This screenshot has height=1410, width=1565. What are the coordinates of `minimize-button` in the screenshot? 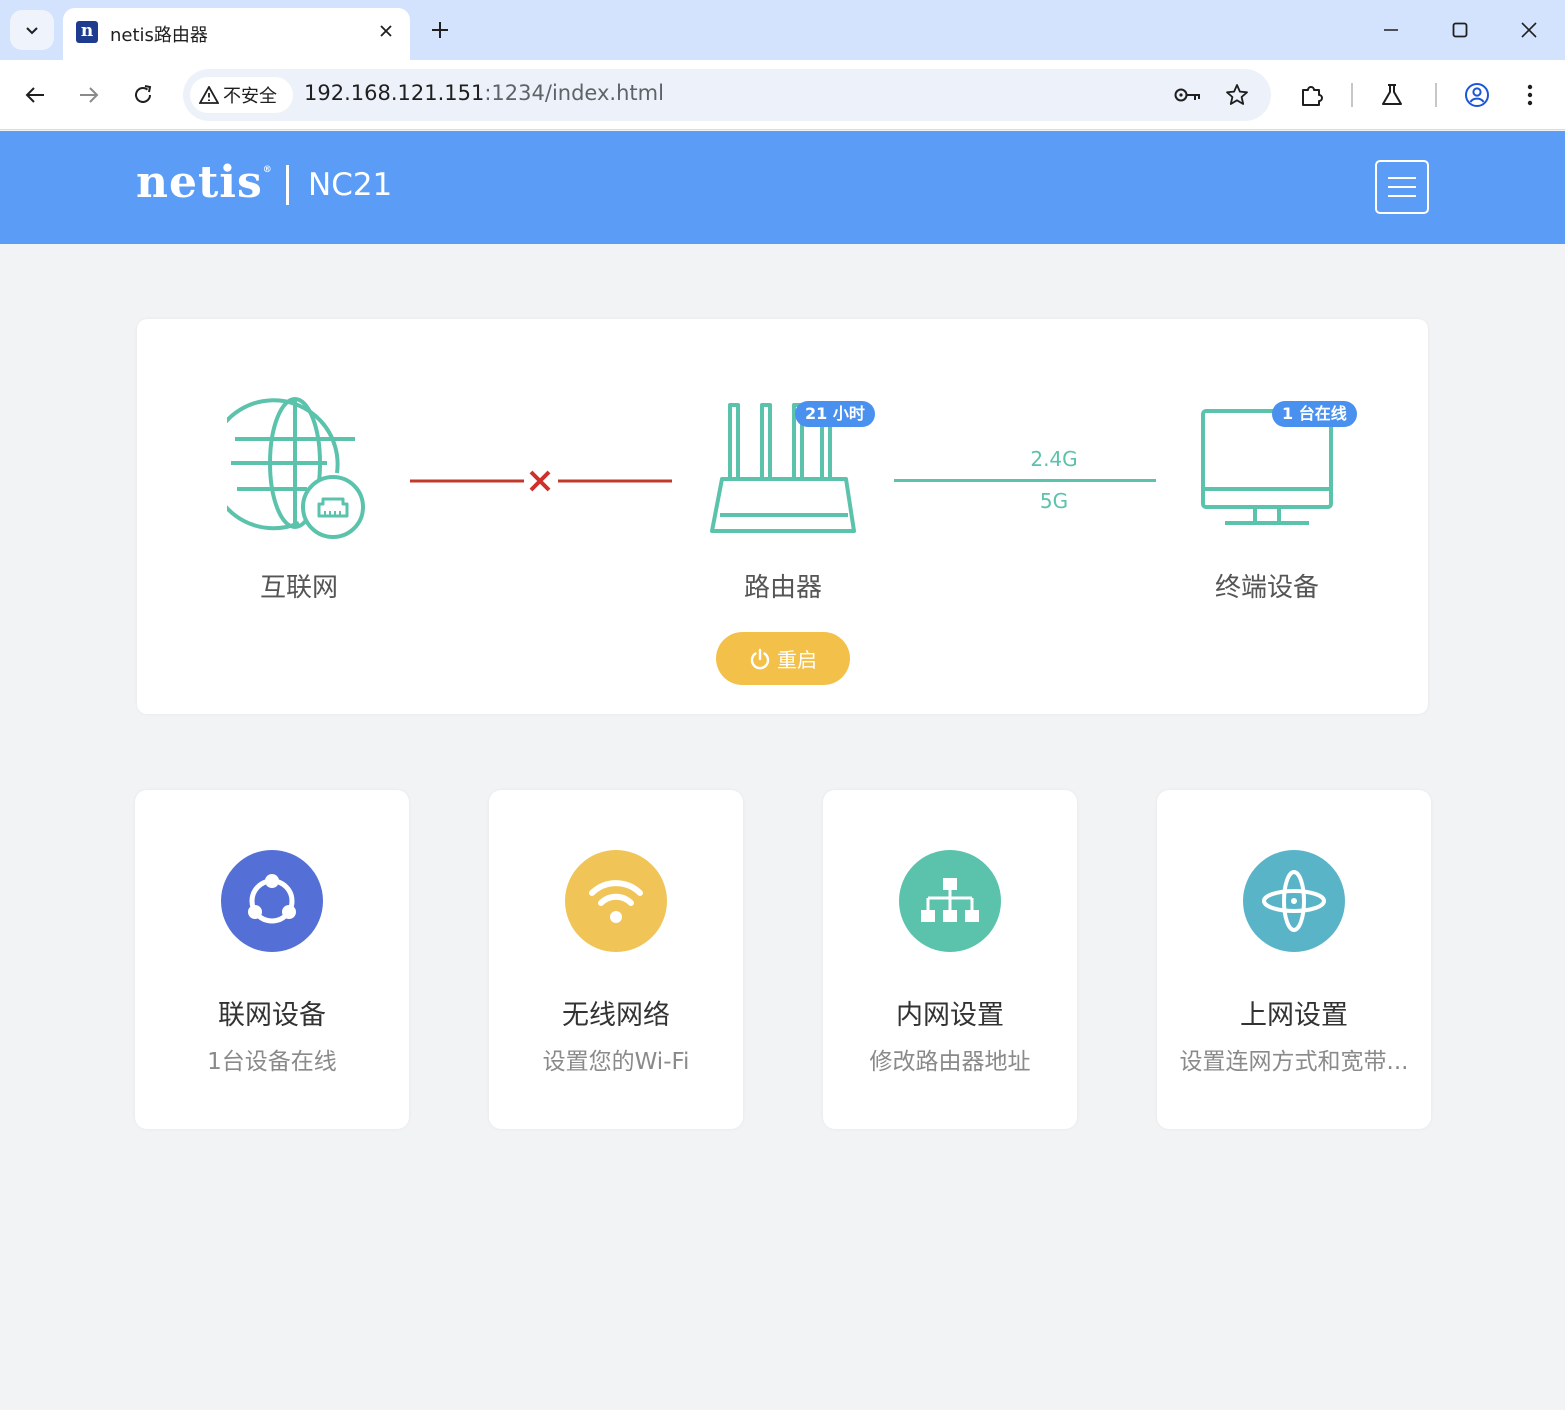 It's located at (1391, 30).